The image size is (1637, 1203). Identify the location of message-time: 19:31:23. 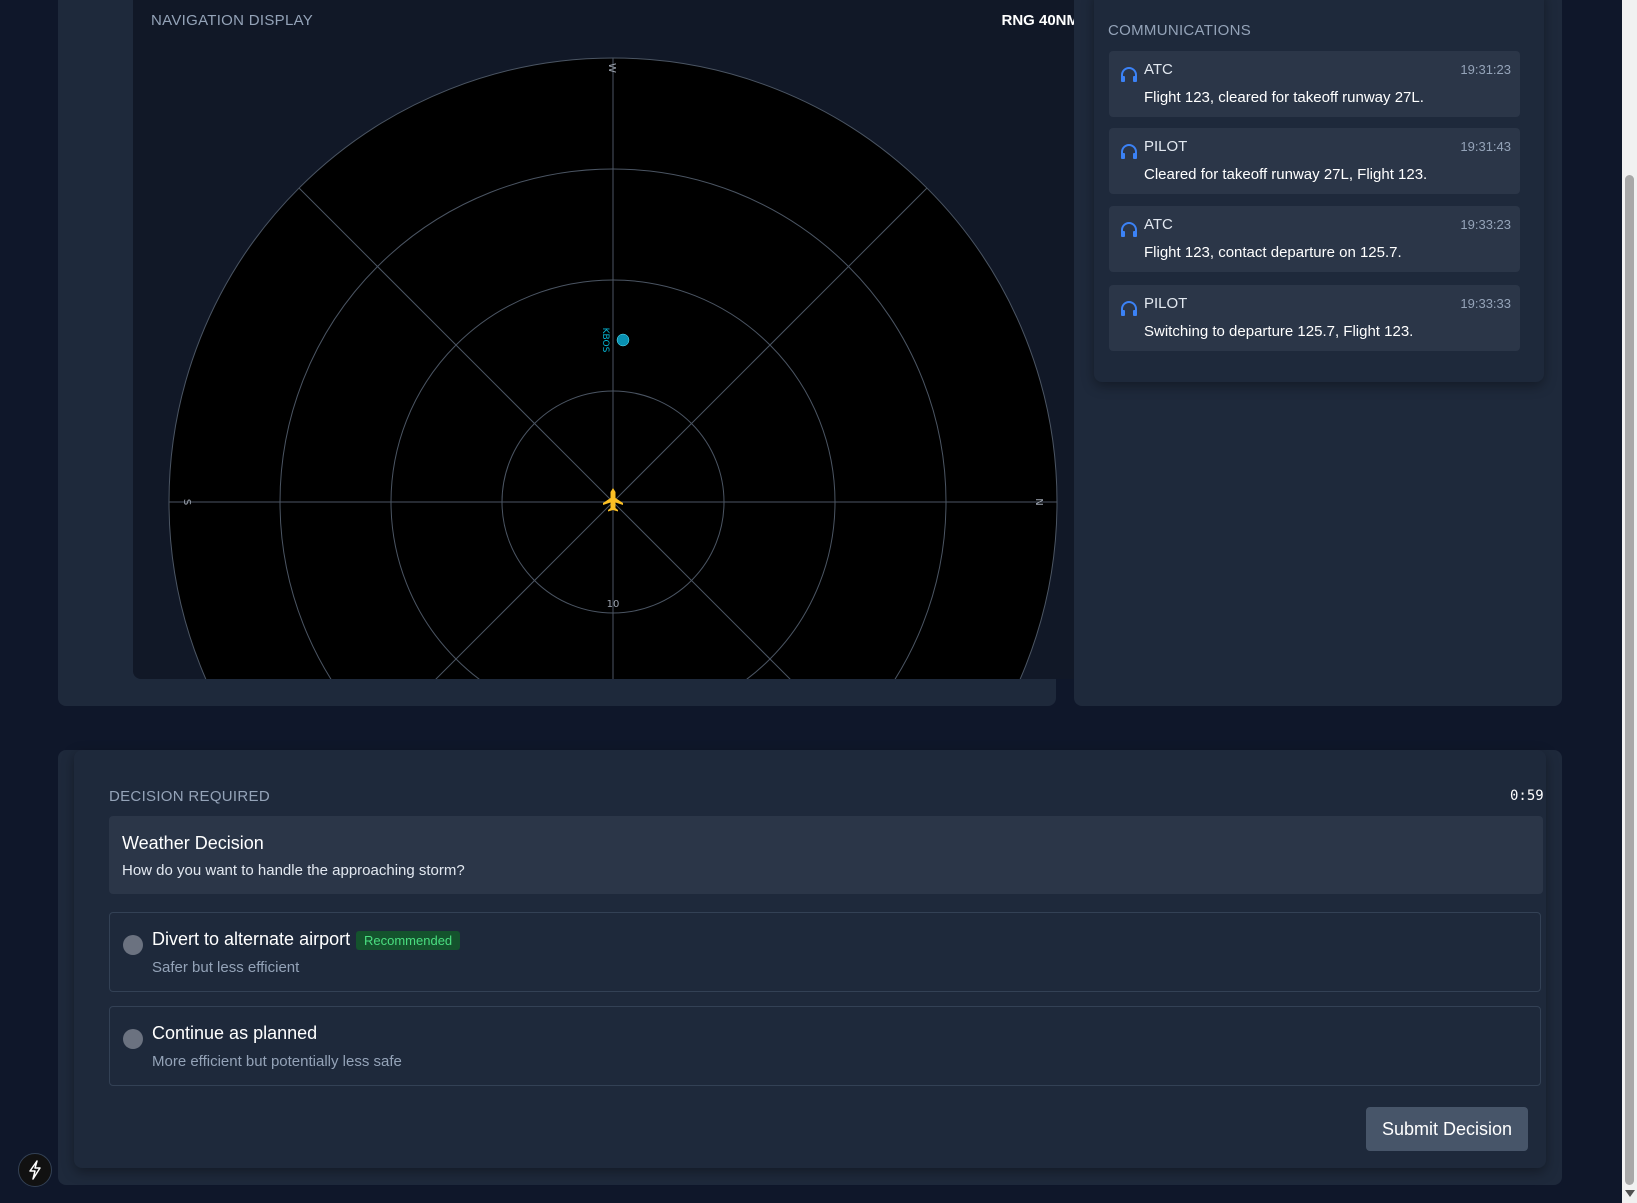
(1485, 69).